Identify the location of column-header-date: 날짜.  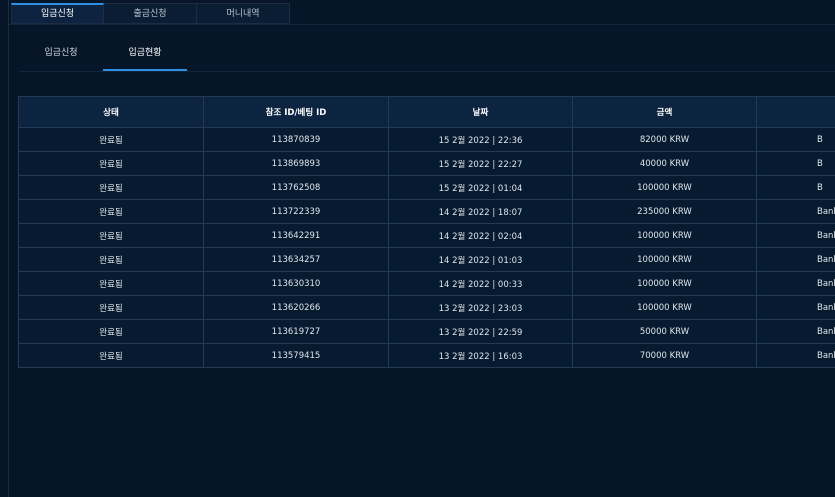
(480, 112).